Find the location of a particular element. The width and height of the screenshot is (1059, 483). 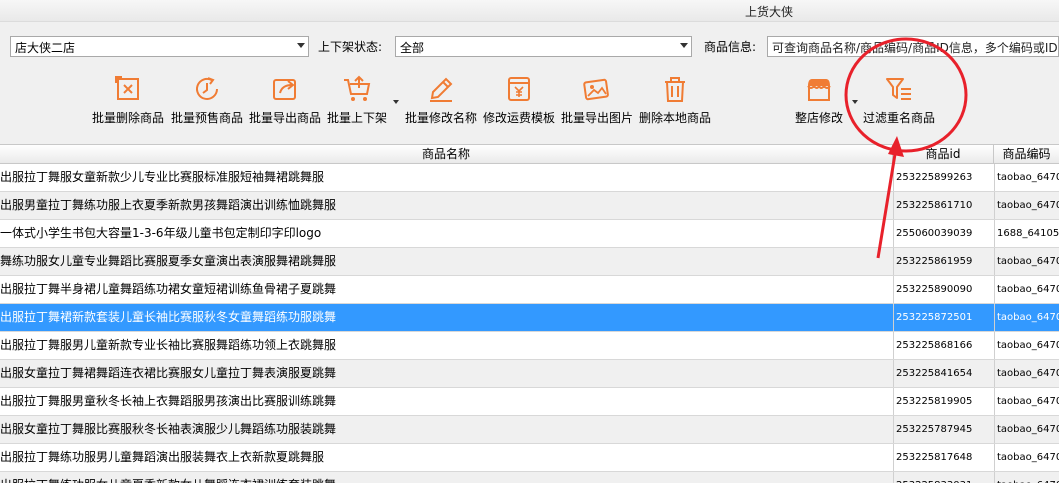

toolbar-button-label: 修改运费模板 is located at coordinates (518, 118).